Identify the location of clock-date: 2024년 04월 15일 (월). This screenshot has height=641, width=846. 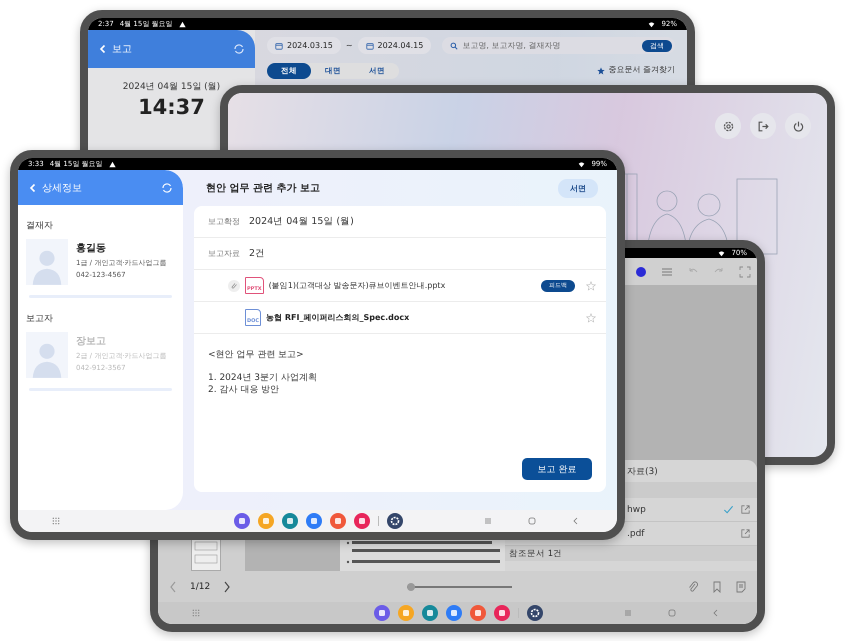
(171, 87).